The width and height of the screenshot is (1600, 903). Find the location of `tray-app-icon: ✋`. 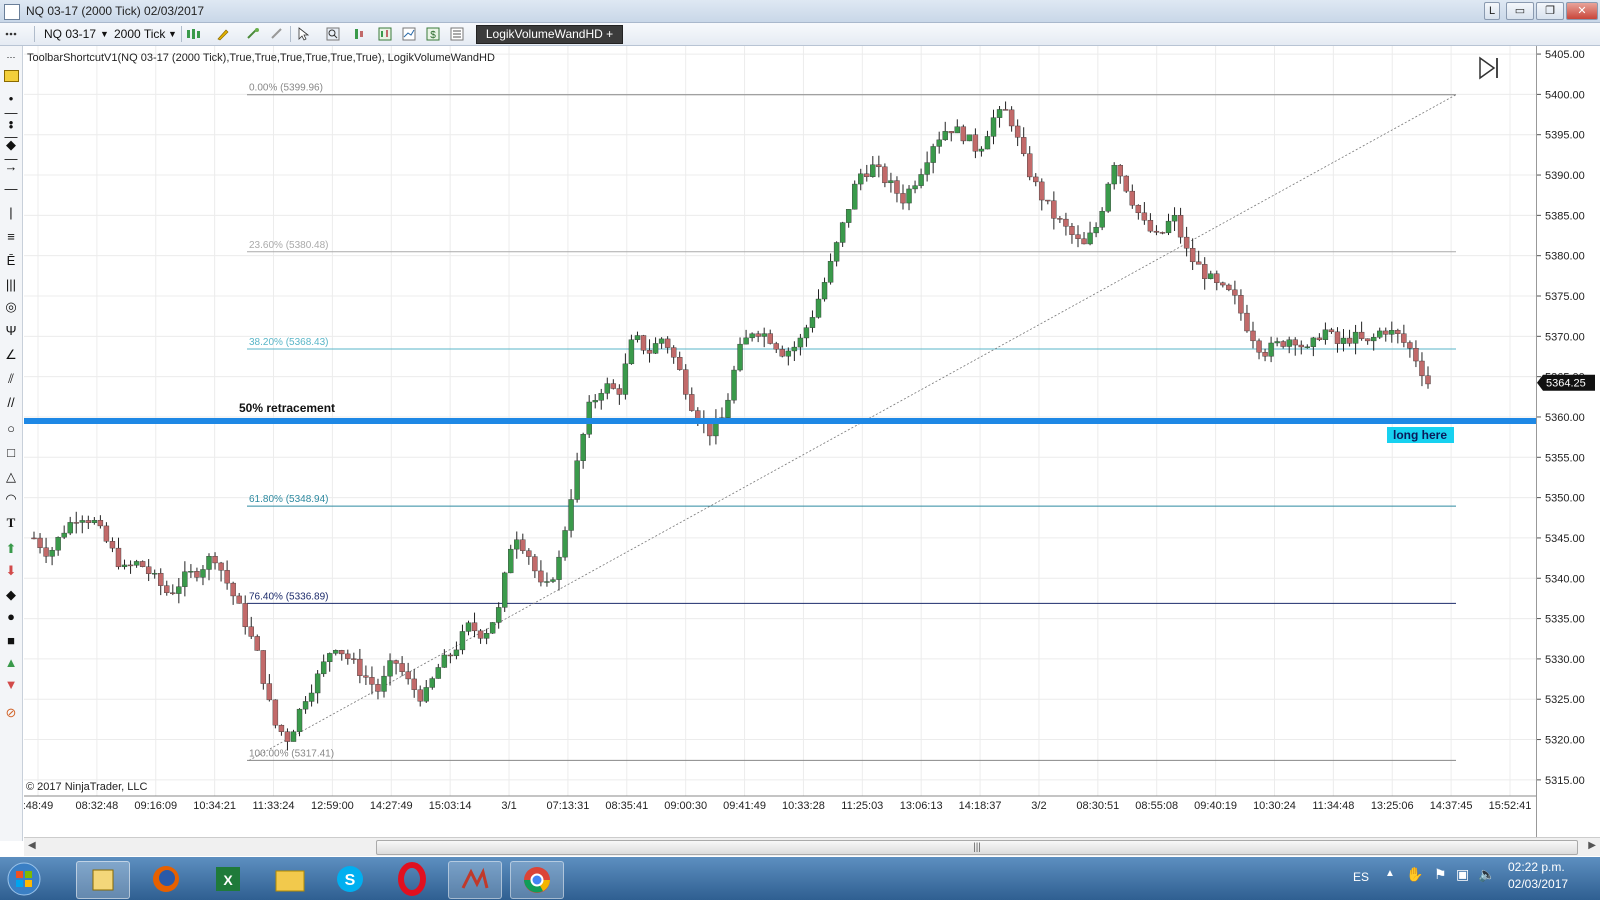

tray-app-icon: ✋ is located at coordinates (1414, 874).